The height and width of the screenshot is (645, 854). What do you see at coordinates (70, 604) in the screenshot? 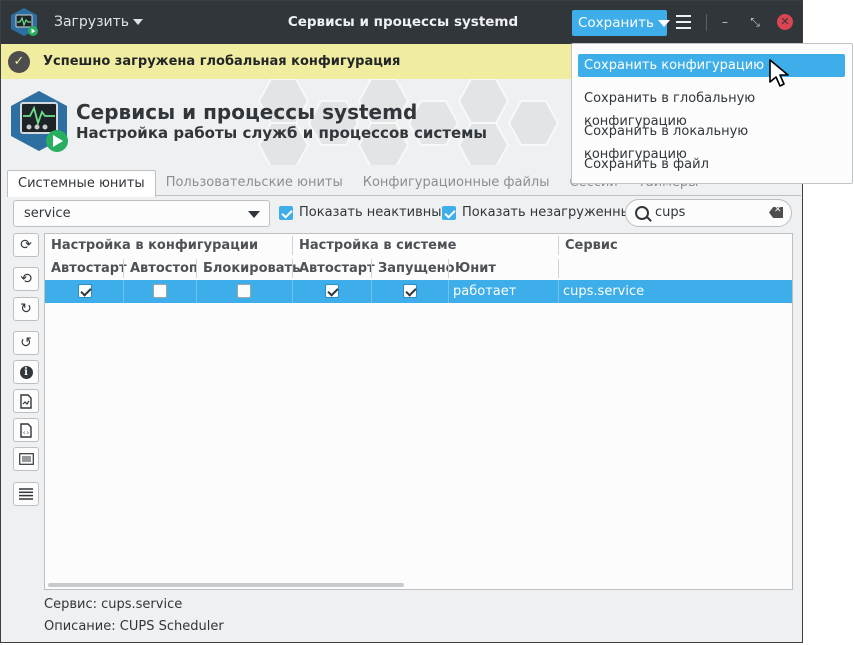
I see `service-info-label: Сервис:` at bounding box center [70, 604].